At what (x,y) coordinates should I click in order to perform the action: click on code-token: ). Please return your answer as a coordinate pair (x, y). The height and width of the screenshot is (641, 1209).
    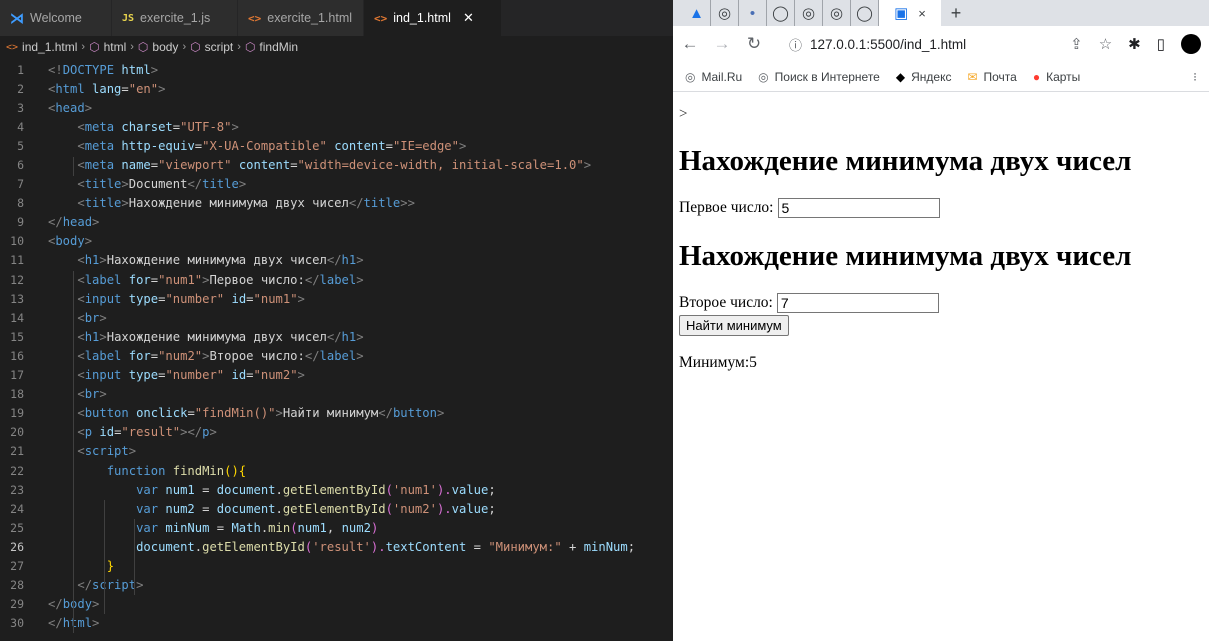
    Looking at the image, I should click on (374, 527).